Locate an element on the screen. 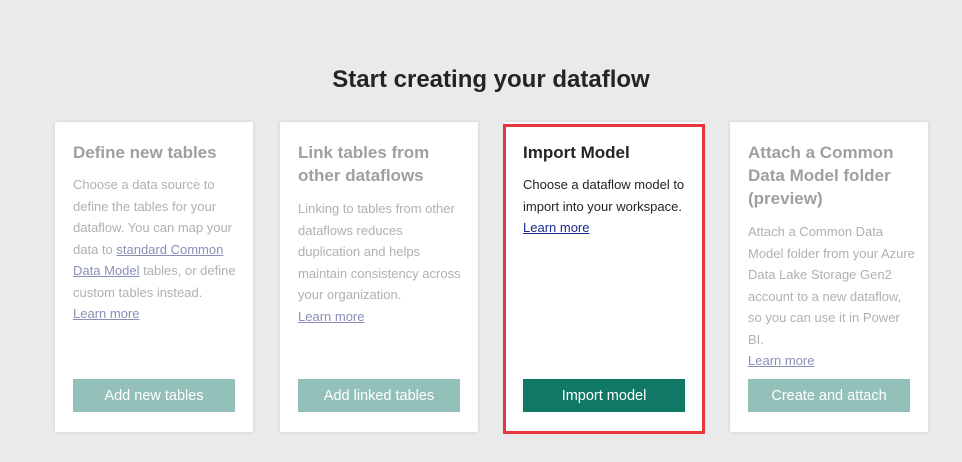  page-title: Start creating your dataflow is located at coordinates (491, 79).